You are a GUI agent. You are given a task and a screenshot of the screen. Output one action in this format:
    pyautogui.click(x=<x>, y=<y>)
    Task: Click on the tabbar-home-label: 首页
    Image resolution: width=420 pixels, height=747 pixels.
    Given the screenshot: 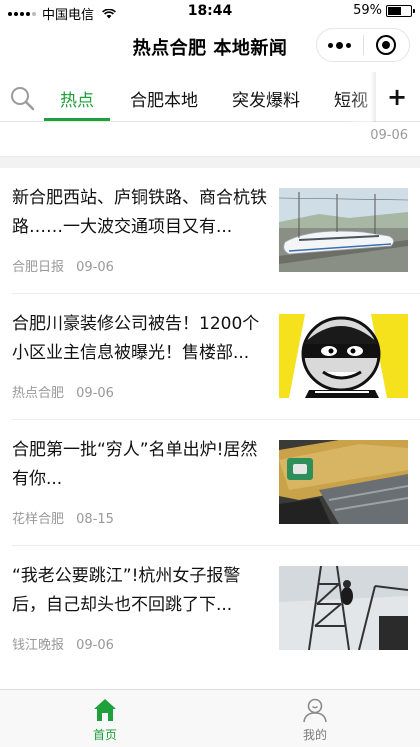 What is the action you would take?
    pyautogui.click(x=104, y=735)
    